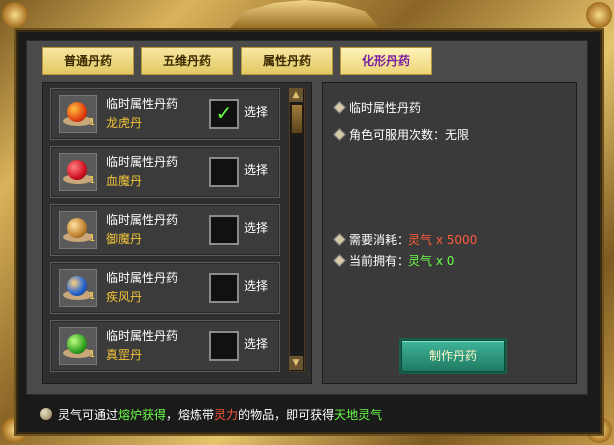 Image resolution: width=614 pixels, height=445 pixels. What do you see at coordinates (431, 261) in the screenshot?
I see `detail-own-value: 灵气 x 0` at bounding box center [431, 261].